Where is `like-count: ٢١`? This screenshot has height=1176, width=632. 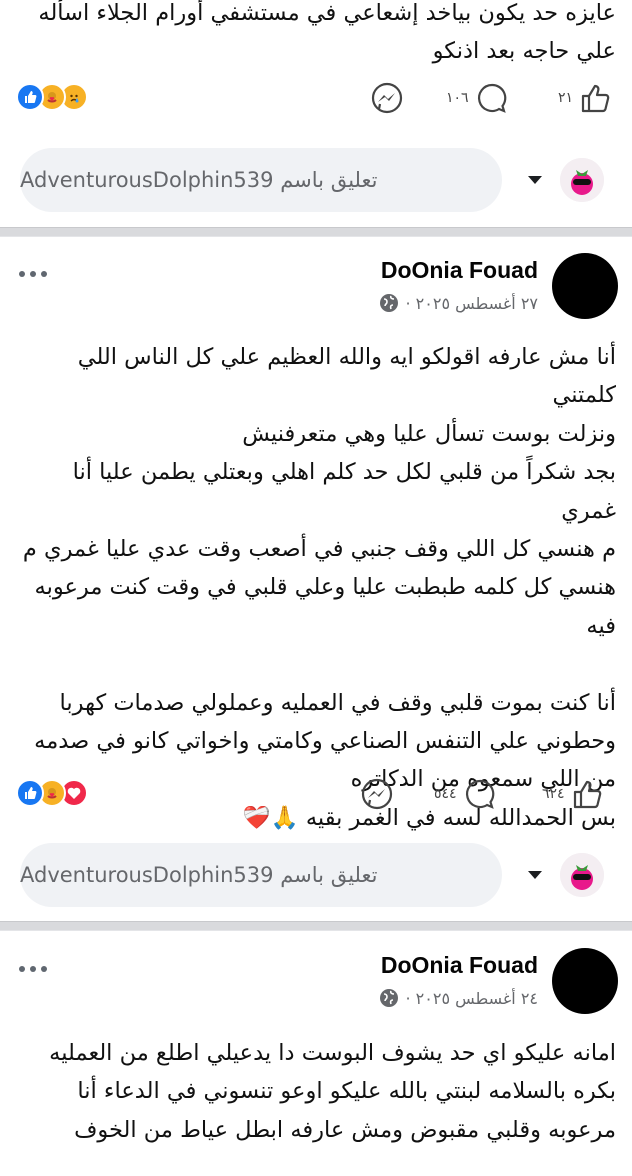
like-count: ٢١ is located at coordinates (566, 98).